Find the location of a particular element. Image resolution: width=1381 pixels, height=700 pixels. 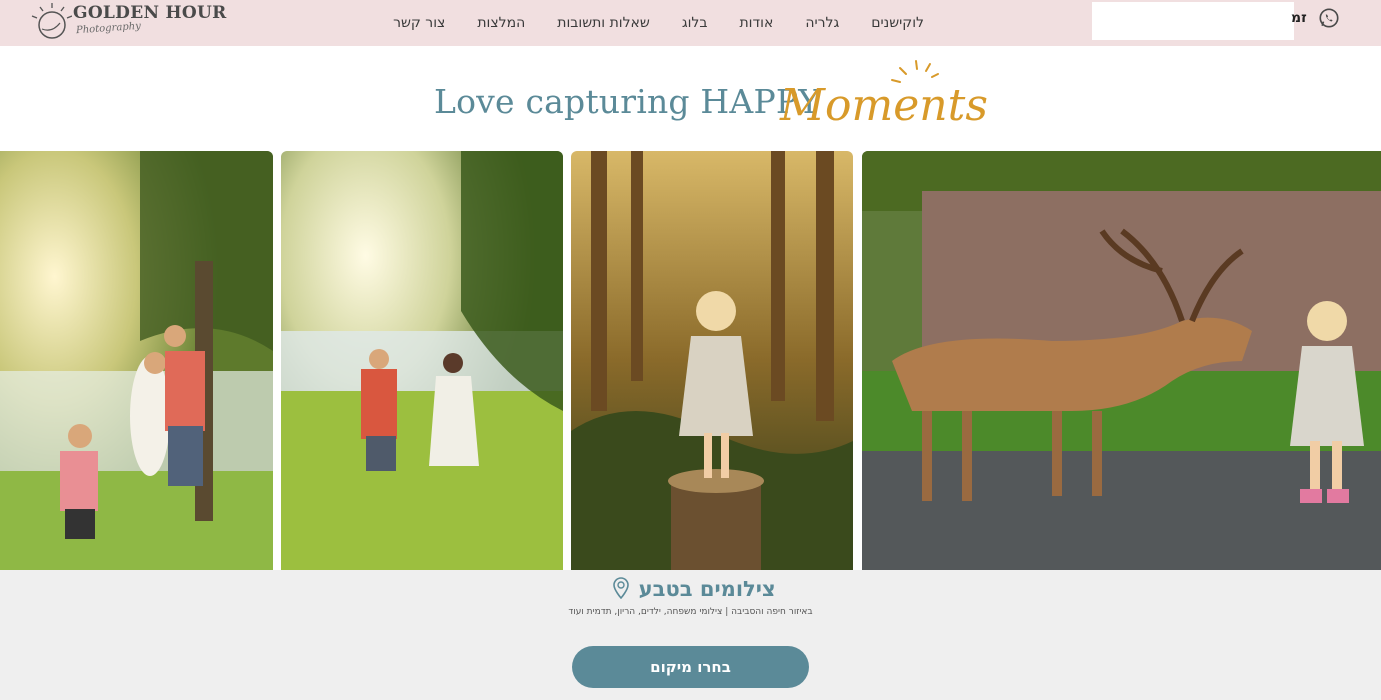

nav-item-contact: צור קשר is located at coordinates (419, 23).